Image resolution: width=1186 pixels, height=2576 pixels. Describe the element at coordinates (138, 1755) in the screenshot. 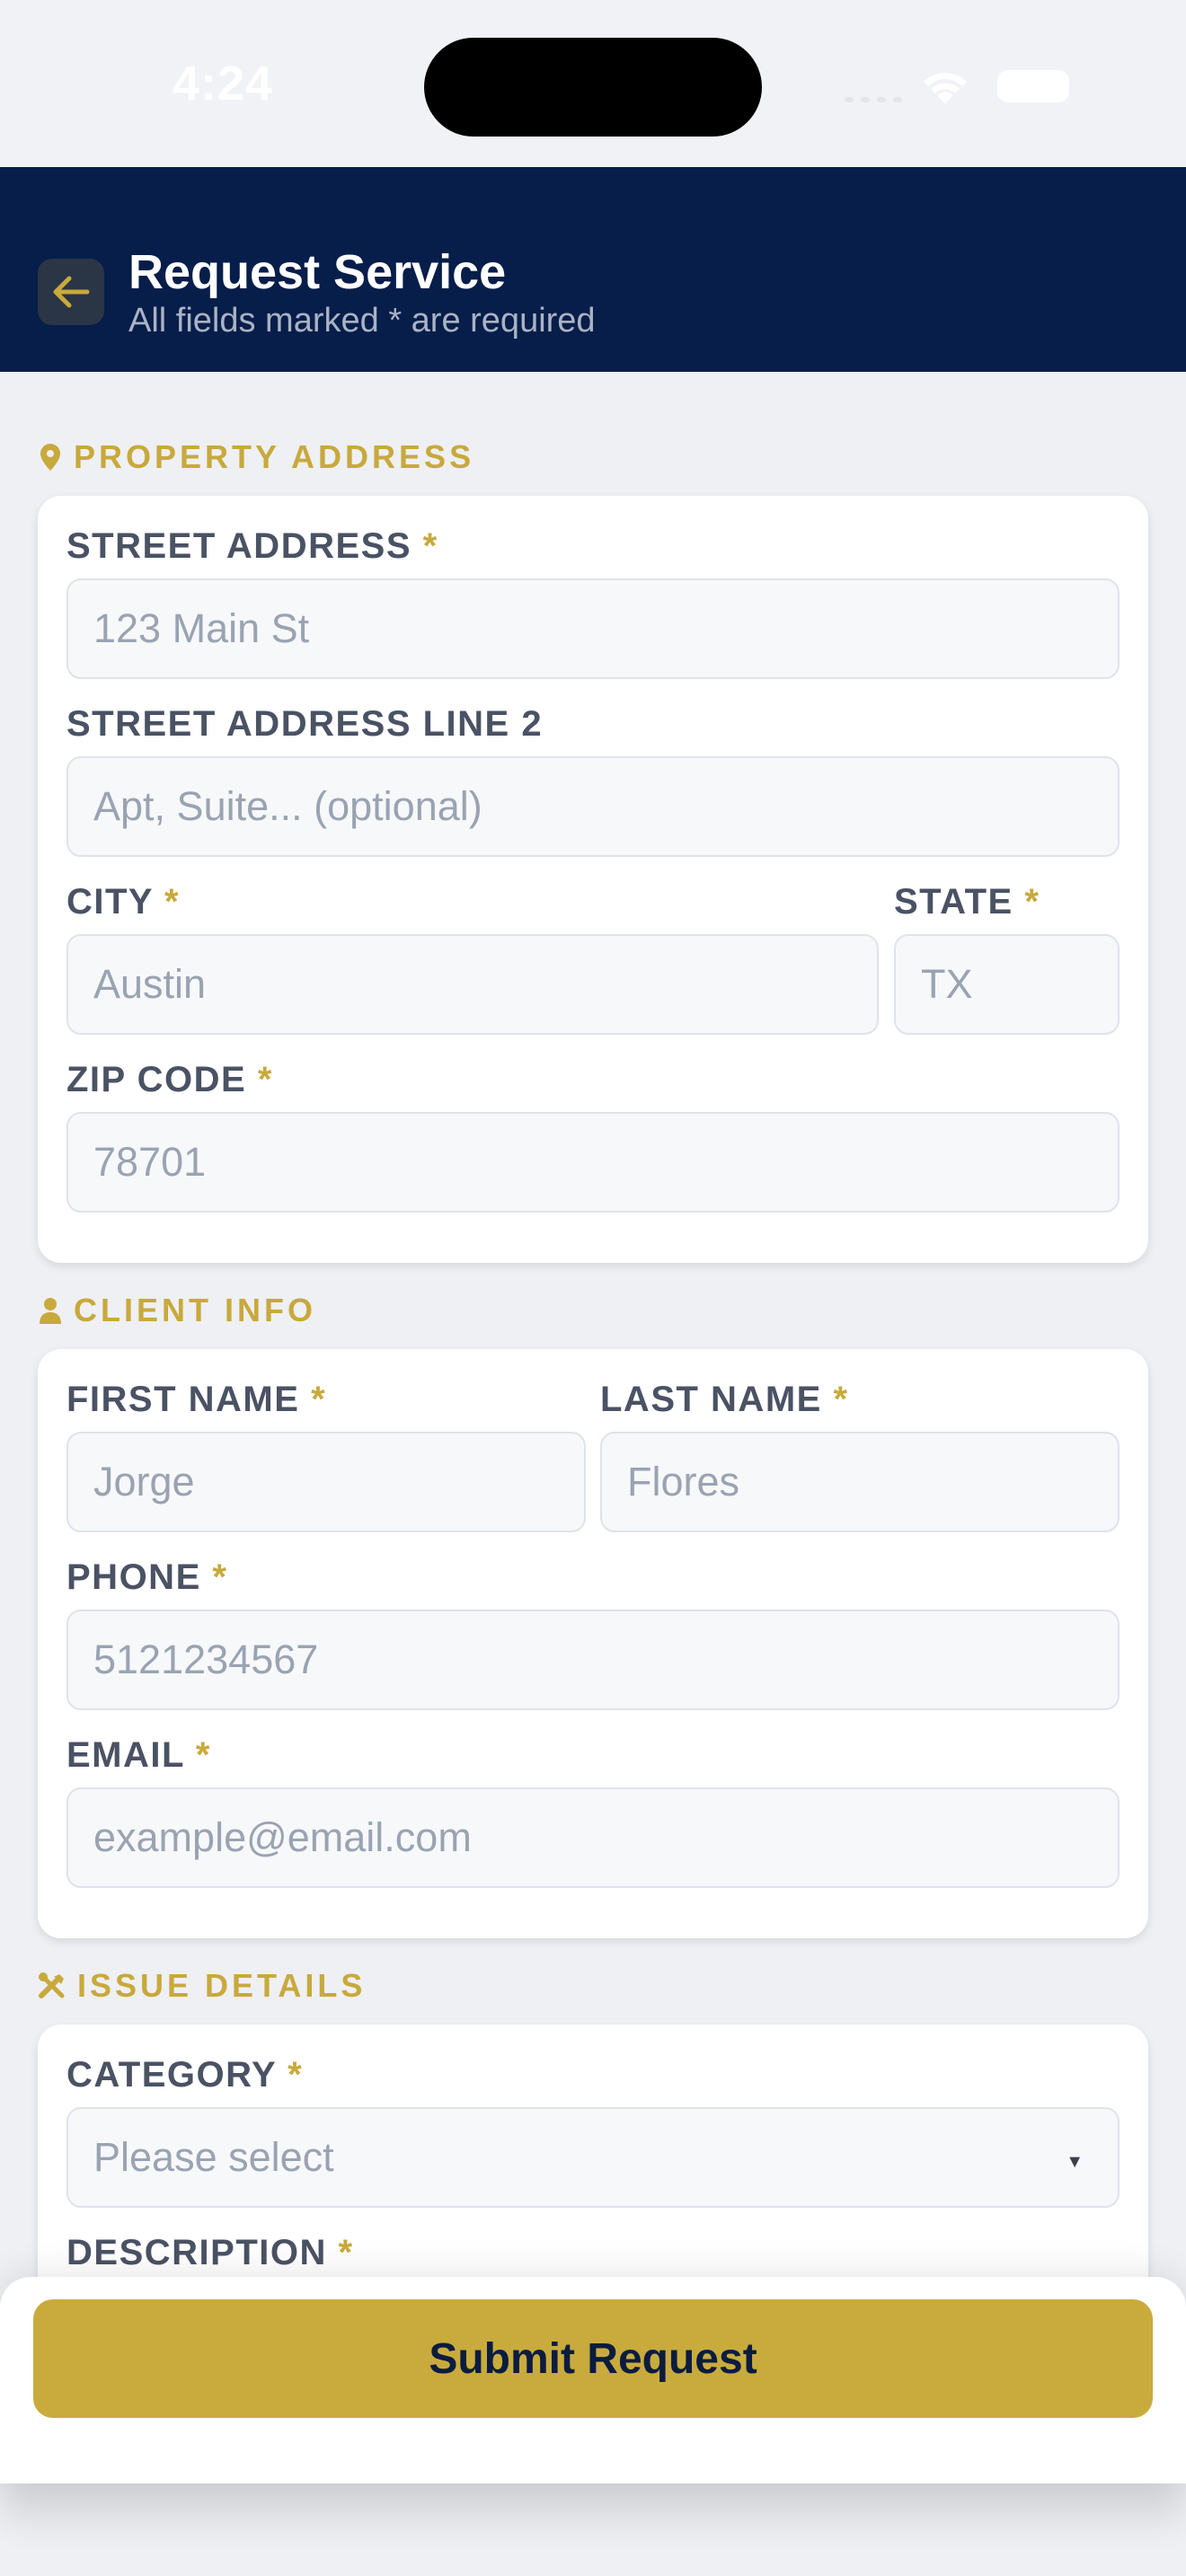

I see `email-label: EMAIL *` at that location.